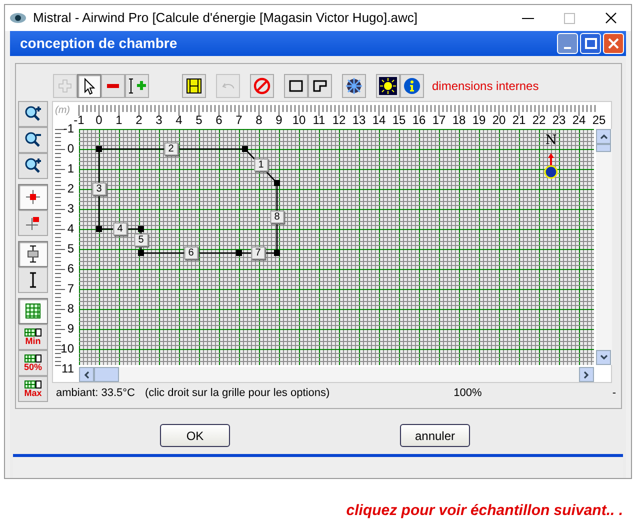  Describe the element at coordinates (319, 120) in the screenshot. I see `ruler-label: 11` at that location.